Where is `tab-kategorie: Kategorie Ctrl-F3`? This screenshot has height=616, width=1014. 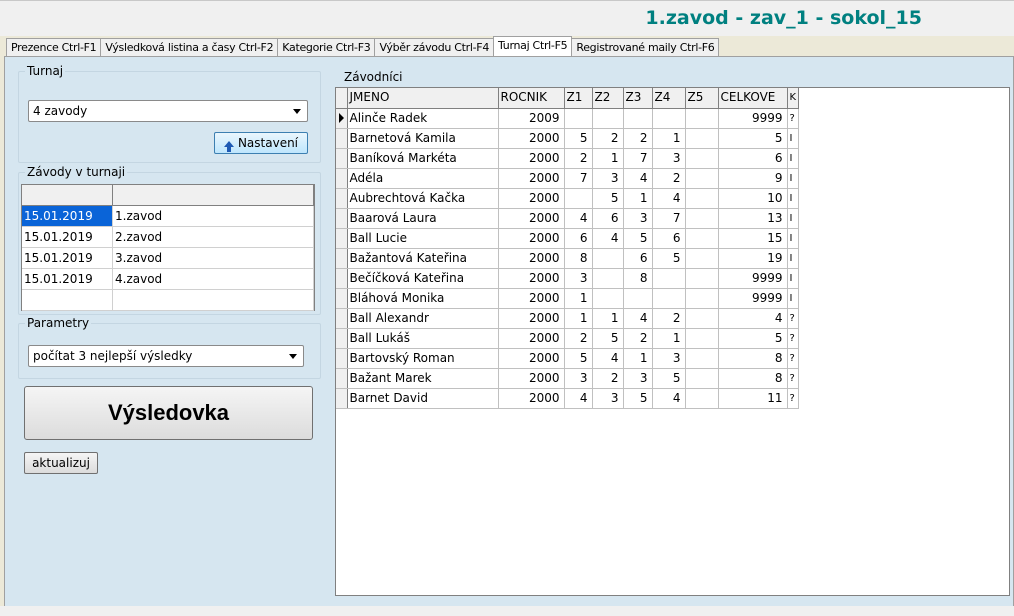
tab-kategorie: Kategorie Ctrl-F3 is located at coordinates (326, 47).